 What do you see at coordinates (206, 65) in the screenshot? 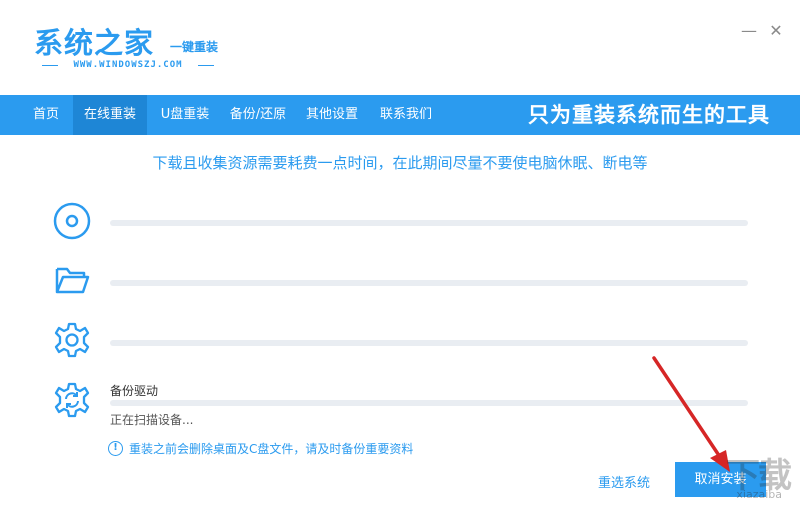
I see `logo-dash-right` at bounding box center [206, 65].